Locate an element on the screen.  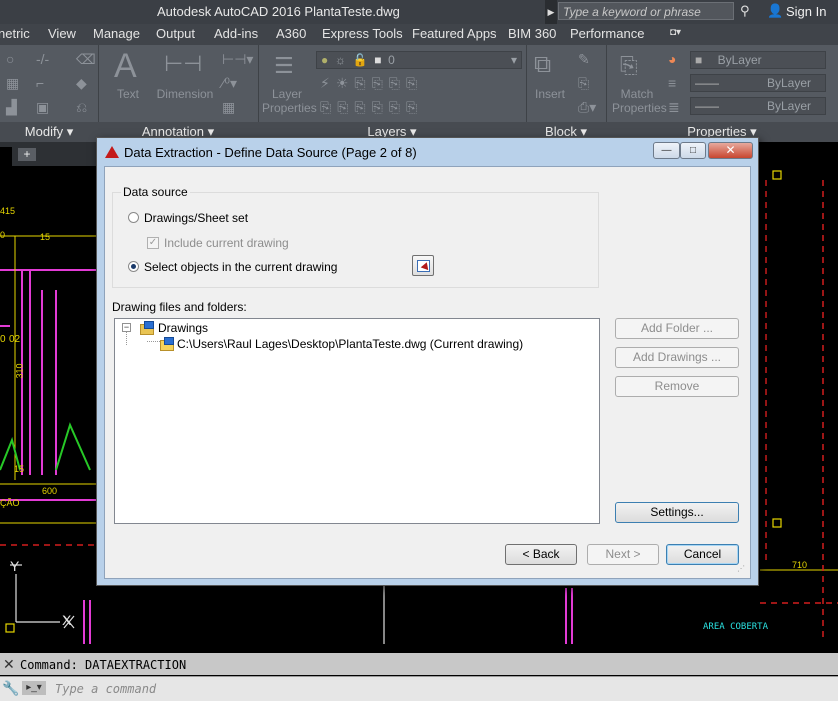
color-dropdown: ■ ByLayer is located at coordinates (758, 60).